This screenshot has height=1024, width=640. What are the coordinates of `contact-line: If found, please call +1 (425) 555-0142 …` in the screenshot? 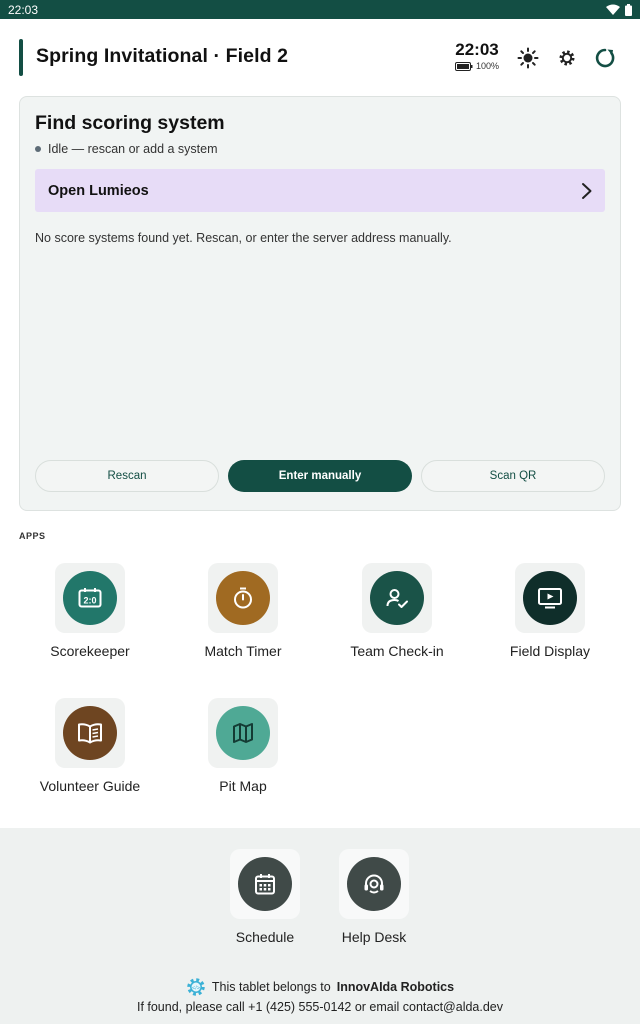 It's located at (320, 1007).